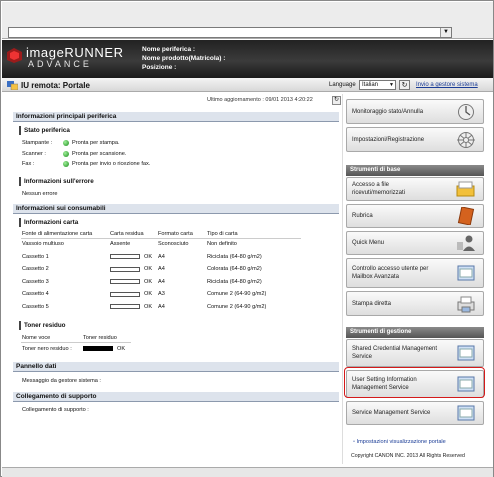 The image size is (494, 477). Describe the element at coordinates (98, 348) in the screenshot. I see `toner-level-bar` at that location.